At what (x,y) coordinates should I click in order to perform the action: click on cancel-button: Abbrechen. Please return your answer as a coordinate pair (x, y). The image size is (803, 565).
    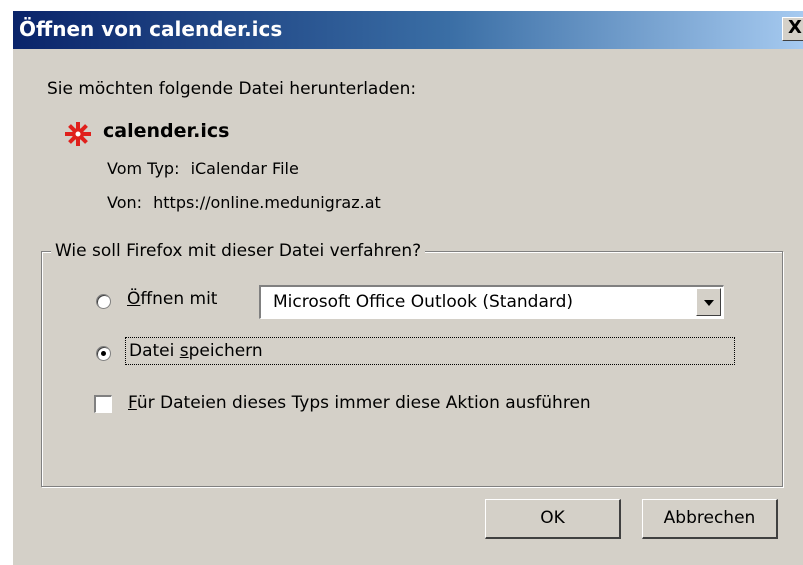
    Looking at the image, I should click on (710, 519).